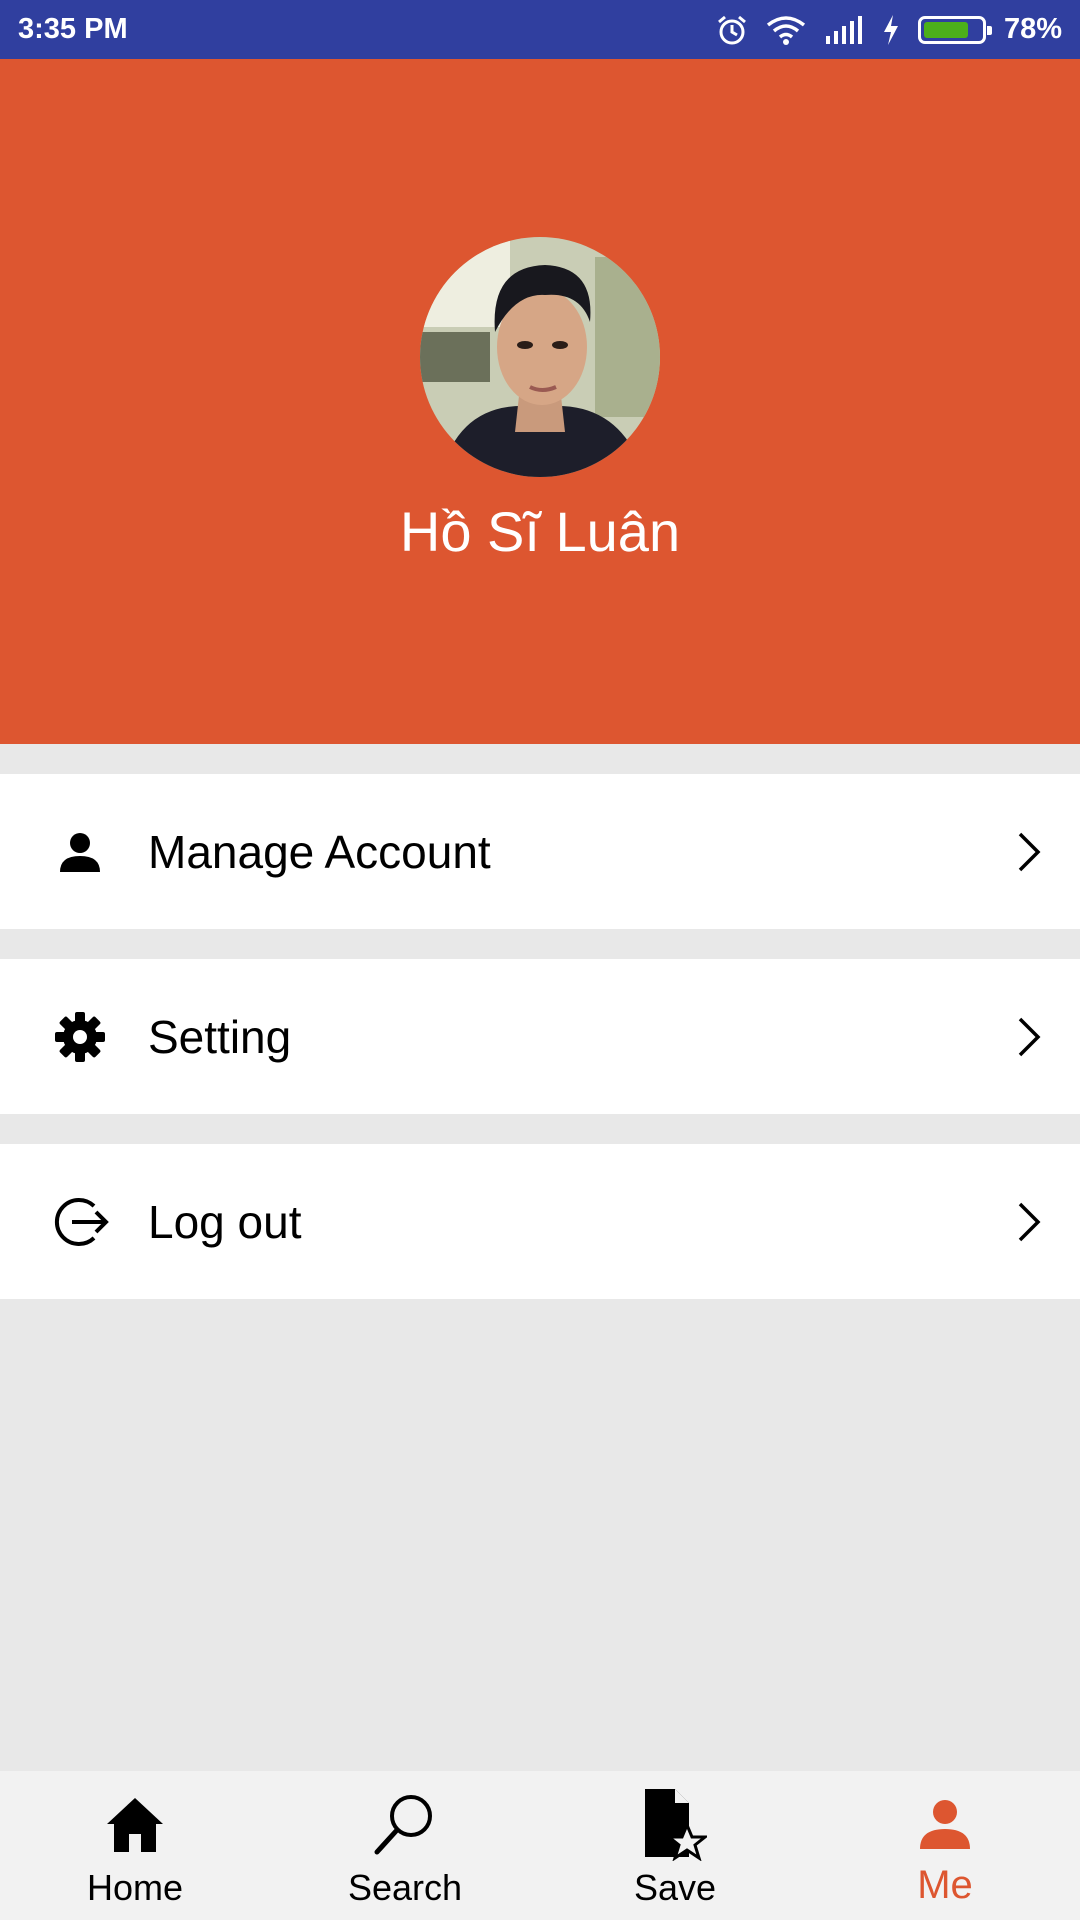  Describe the element at coordinates (945, 29) in the screenshot. I see `battery-level-fill` at that location.